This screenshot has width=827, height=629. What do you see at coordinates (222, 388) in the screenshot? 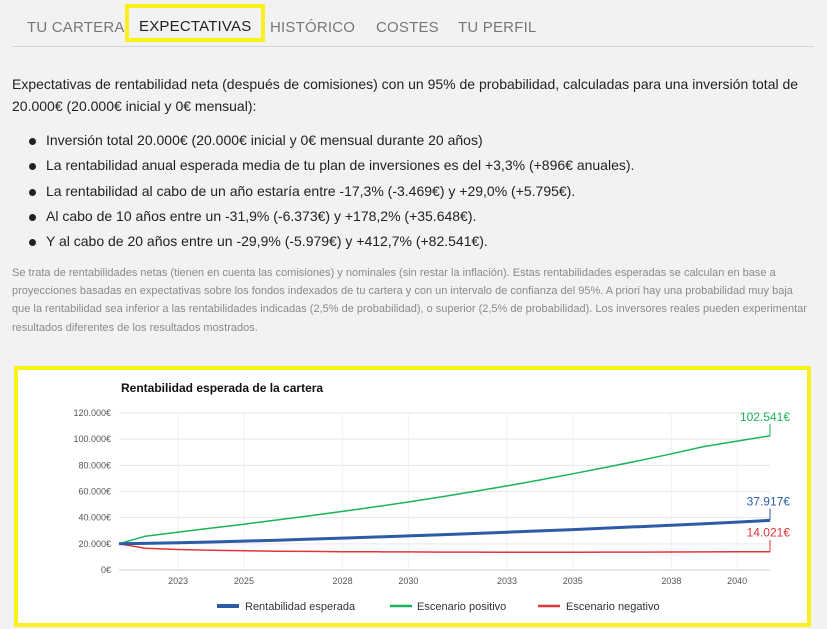
I see `chart-title: Rentabilidad esperada de la cartera` at bounding box center [222, 388].